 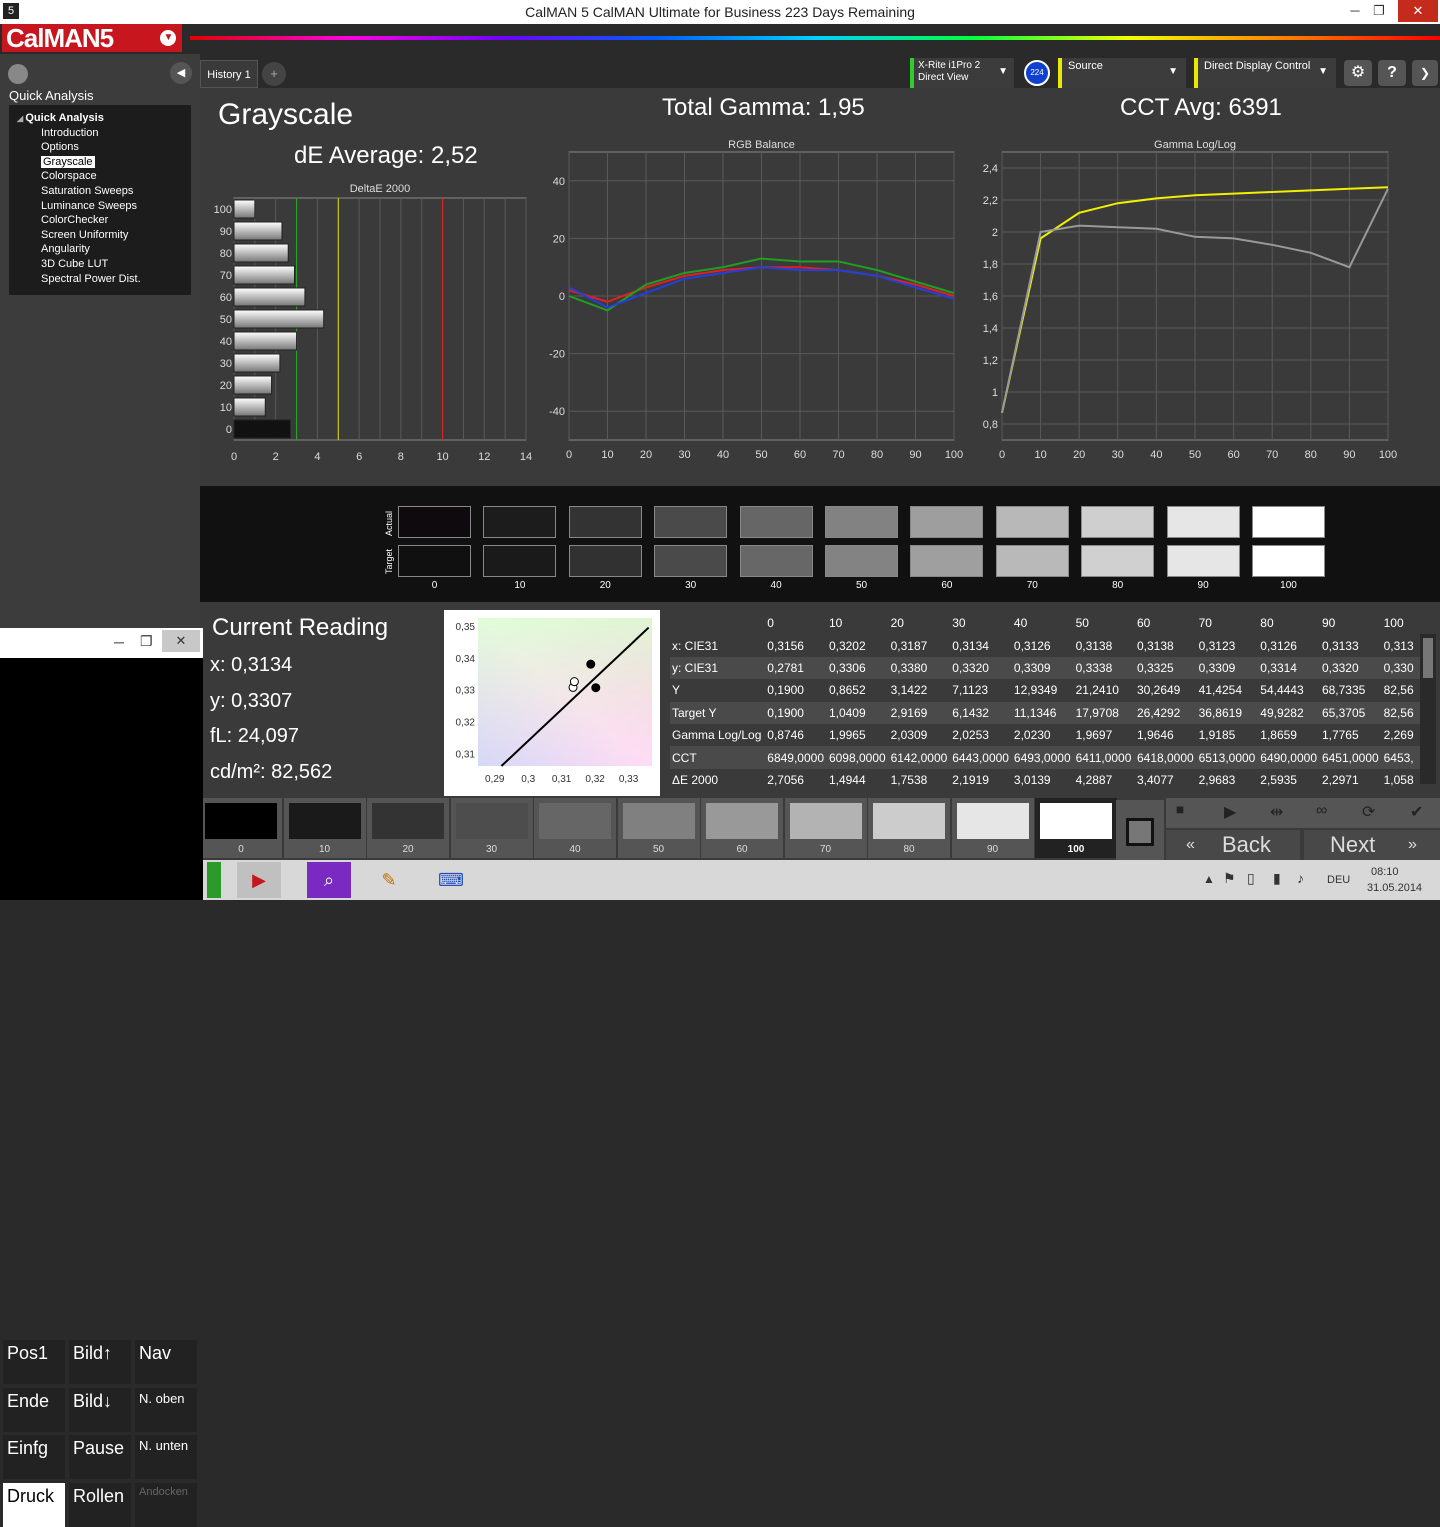 I want to click on restore-button: ❐, so click(x=1379, y=11).